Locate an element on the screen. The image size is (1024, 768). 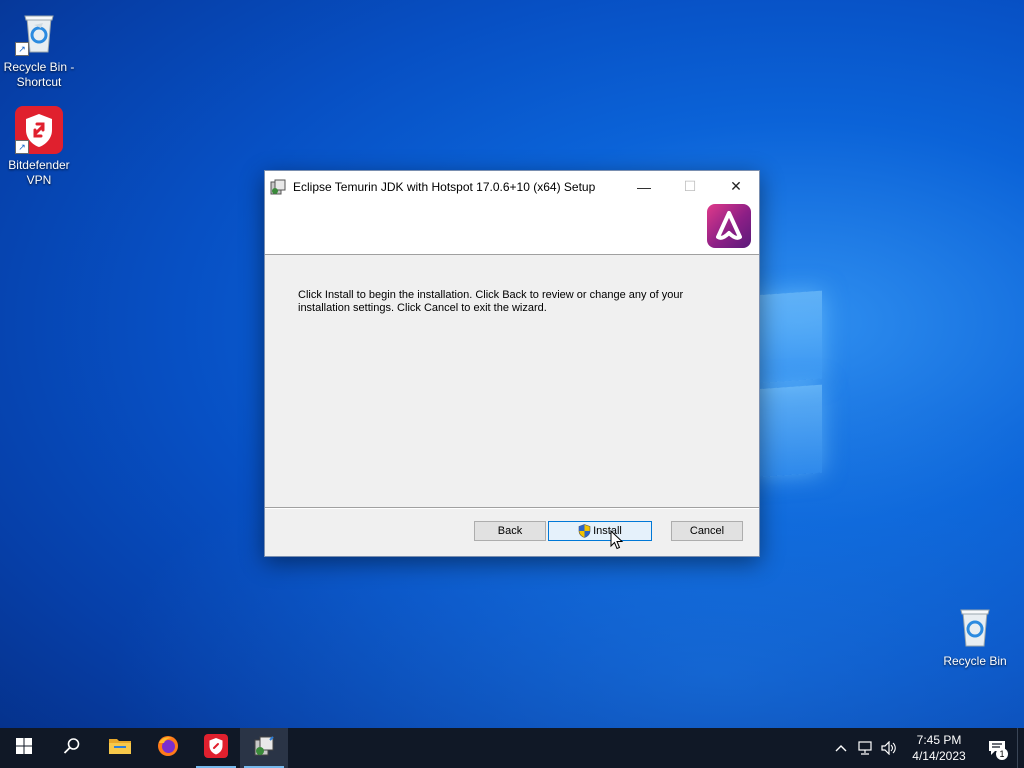
clock-time: 7:45 PM is located at coordinates (939, 740).